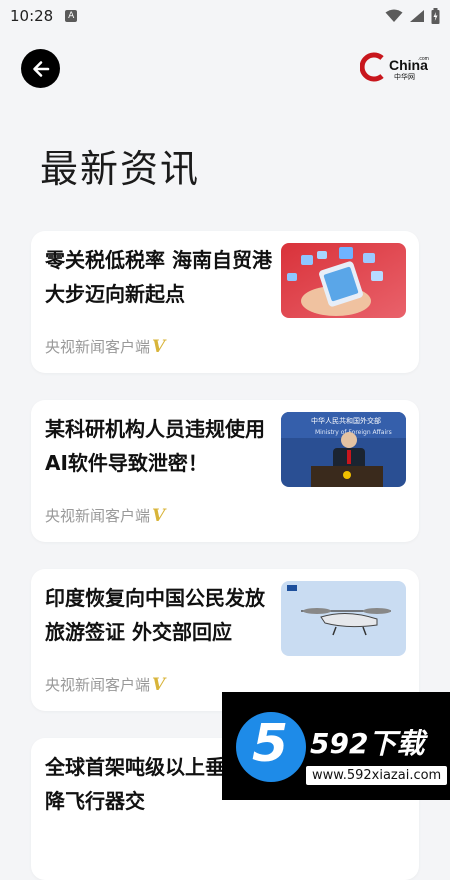 This screenshot has height=880, width=450. Describe the element at coordinates (394, 67) in the screenshot. I see `china-com-logo: China .com 中华网` at that location.